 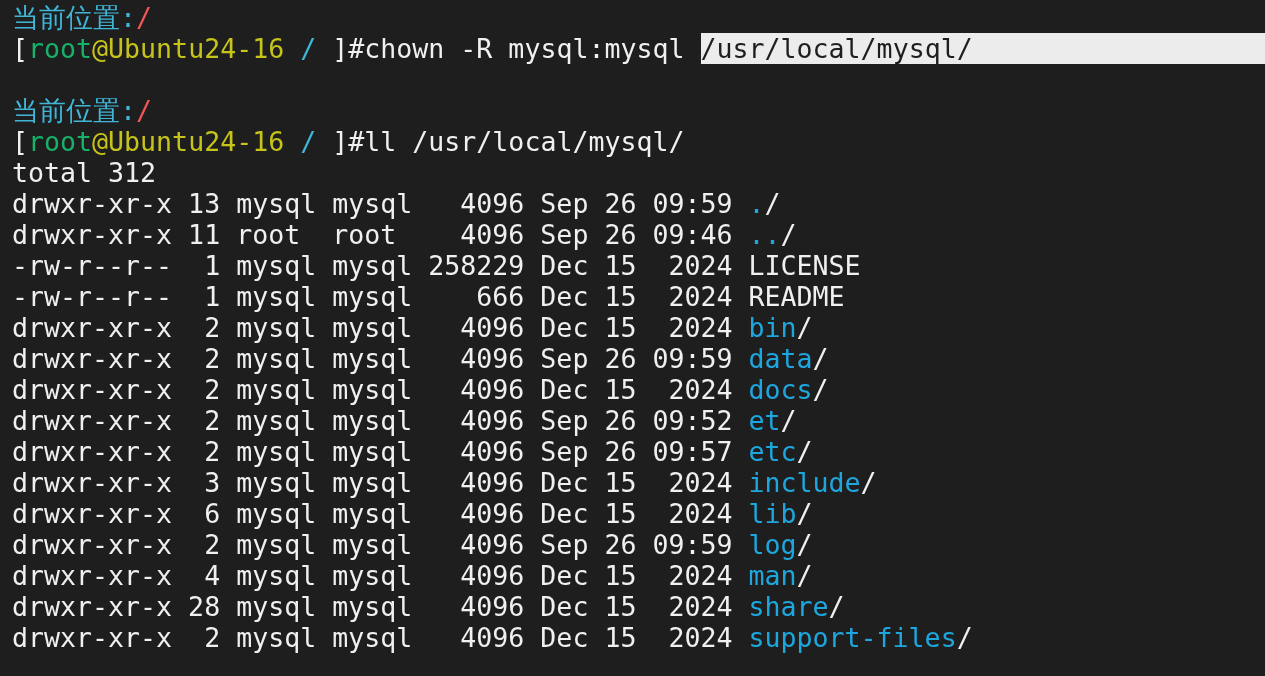 What do you see at coordinates (373, 606) in the screenshot?
I see `terminal-text: drwxr-xr-x 28 mysql mysql 4096 Dec 15 2024` at bounding box center [373, 606].